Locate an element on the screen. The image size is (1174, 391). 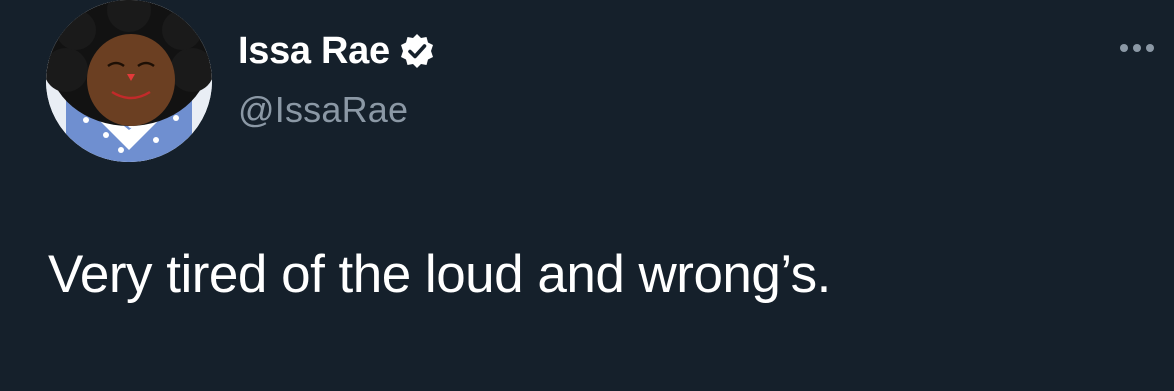
author-name-row: Issa Rae is located at coordinates (337, 51).